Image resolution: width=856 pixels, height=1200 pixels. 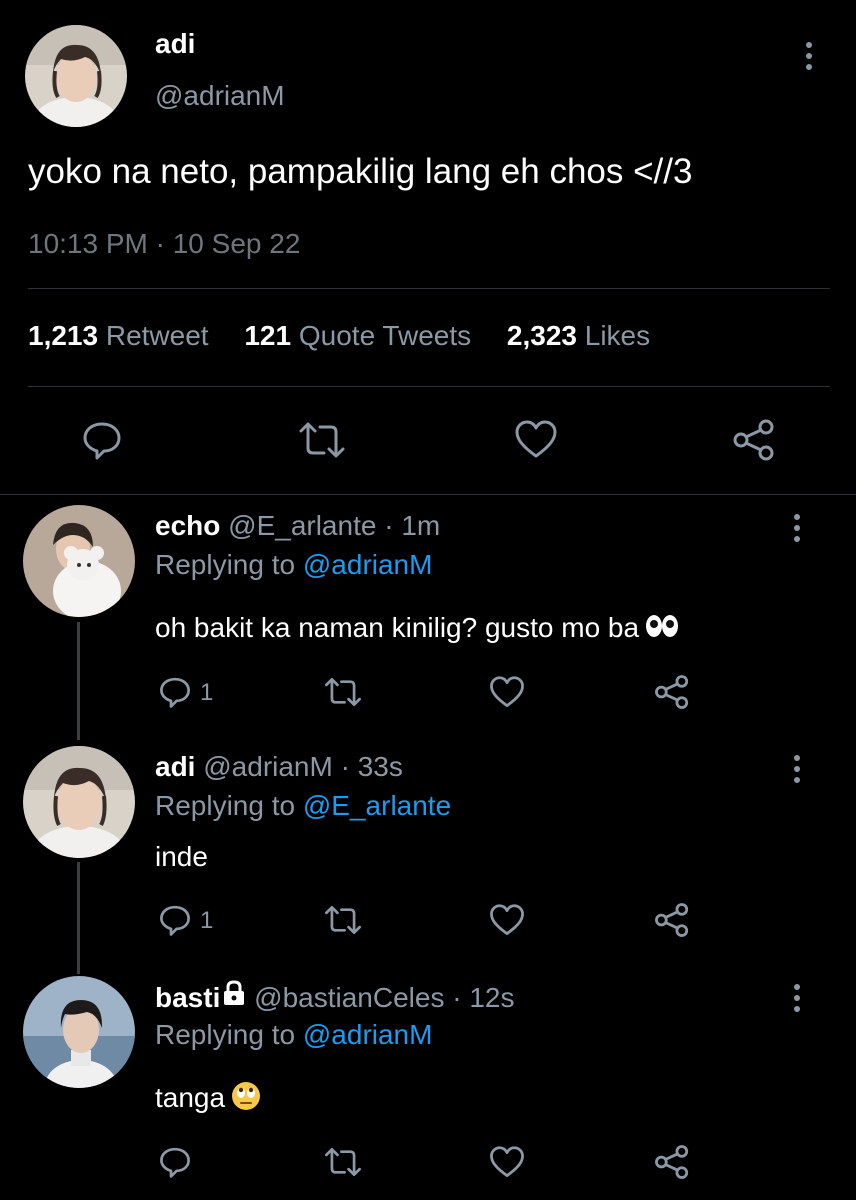 What do you see at coordinates (397, 627) in the screenshot?
I see `reply-text-content: oh bakit ka naman kinilig? gusto mo ba` at bounding box center [397, 627].